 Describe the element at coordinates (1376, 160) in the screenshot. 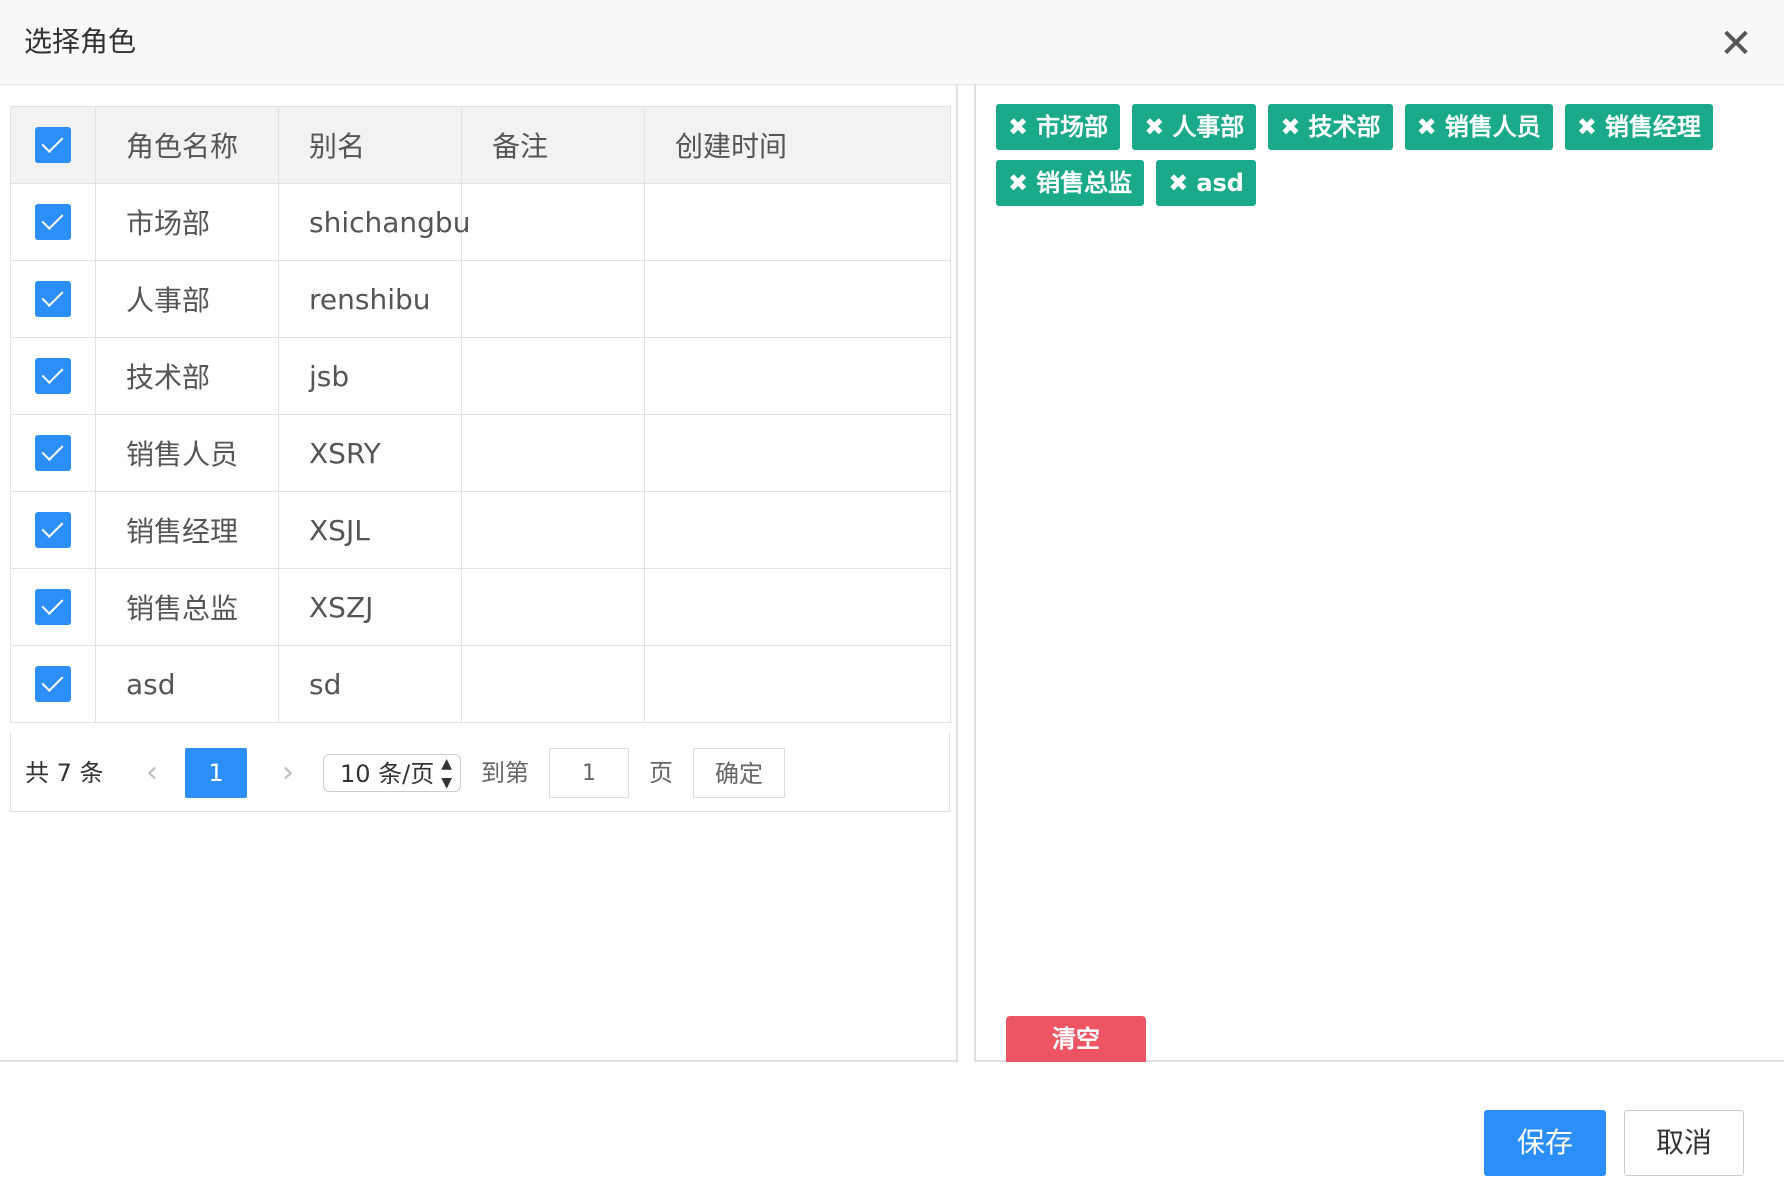

I see `selected-tags: ✖ 市场部 ✖ 人事部 ✖ 技术部 ✖ 销售人员 ✖ 销售经理 ✖ 销售总监 ✖ asd` at that location.